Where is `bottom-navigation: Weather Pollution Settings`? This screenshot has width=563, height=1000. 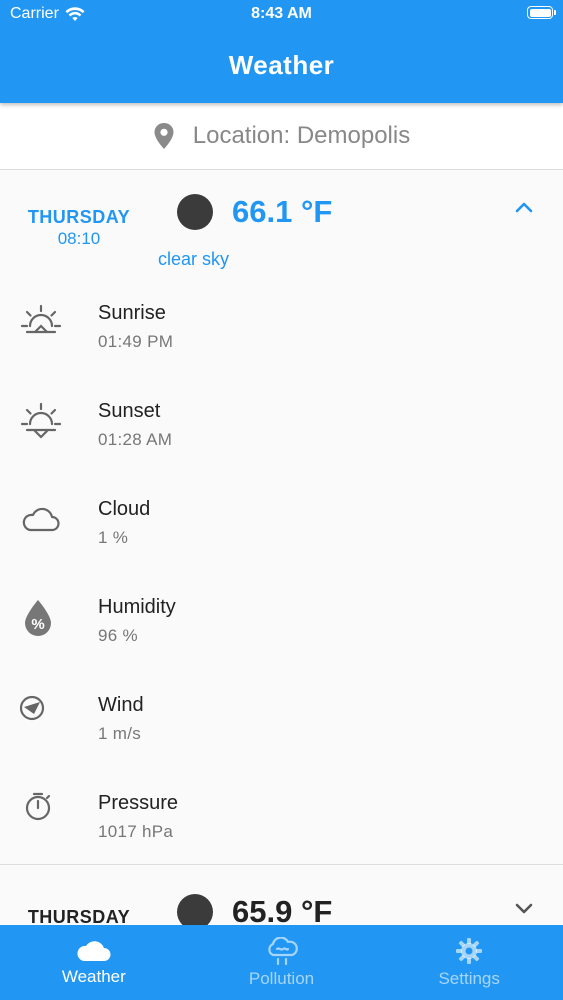 bottom-navigation: Weather Pollution Settings is located at coordinates (281, 962).